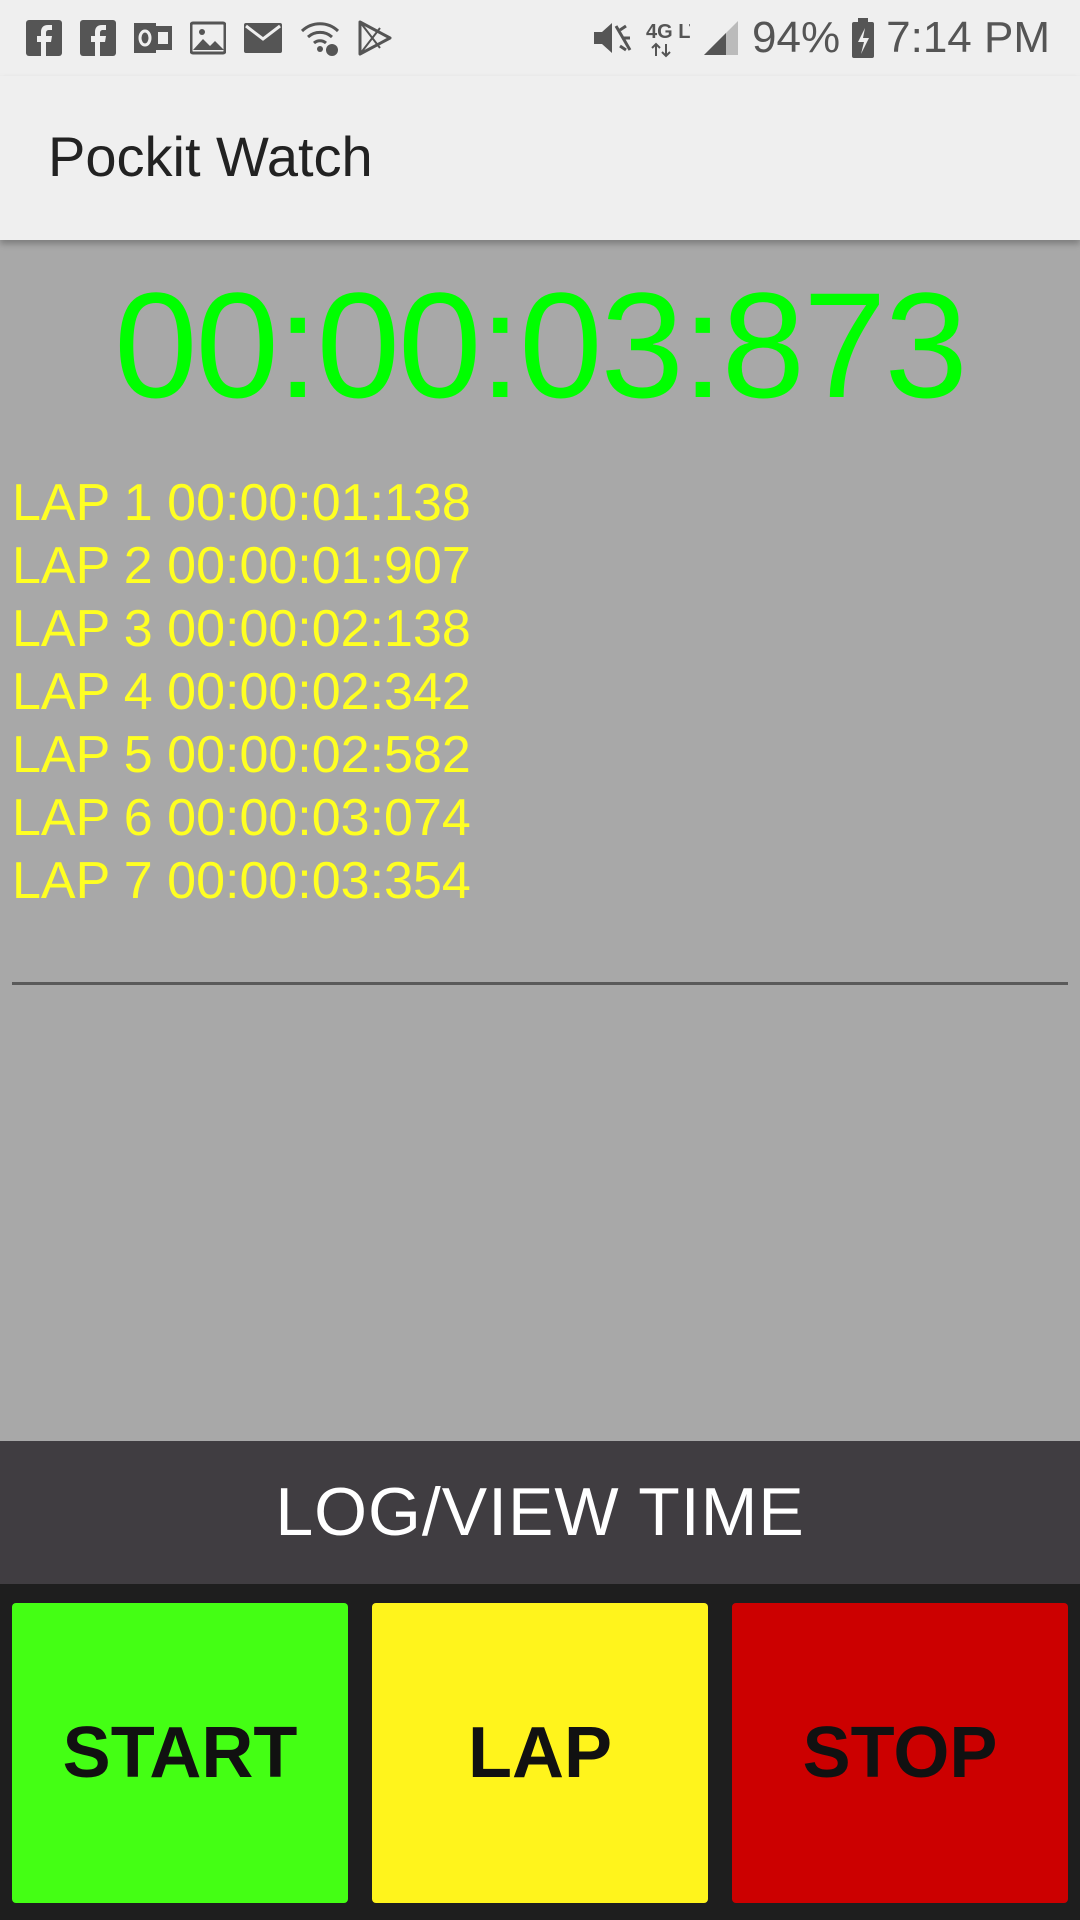 This screenshot has height=1920, width=1080. I want to click on lap-item: LAP 7 00:00:03:354, so click(241, 881).